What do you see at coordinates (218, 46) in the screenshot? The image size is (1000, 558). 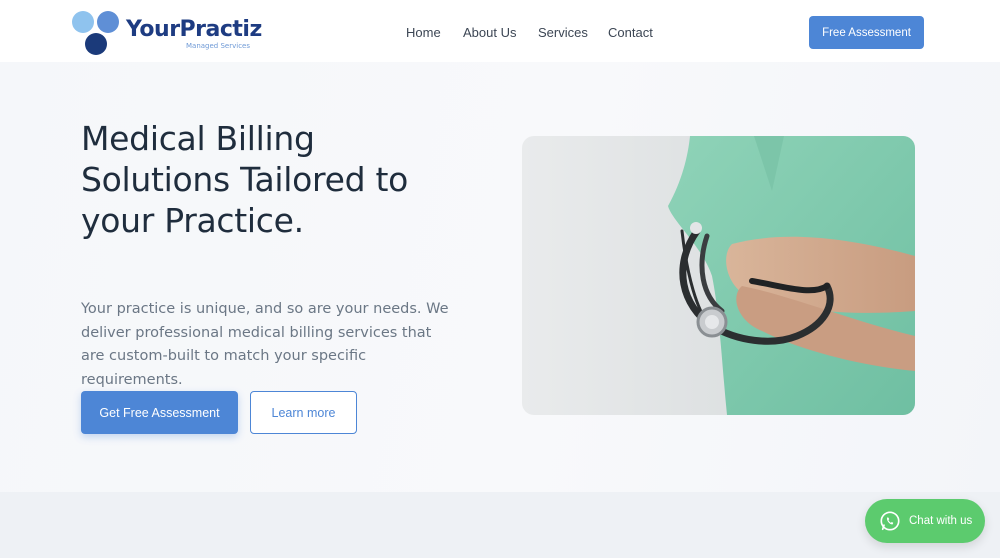 I see `brand-tagline: Managed Services` at bounding box center [218, 46].